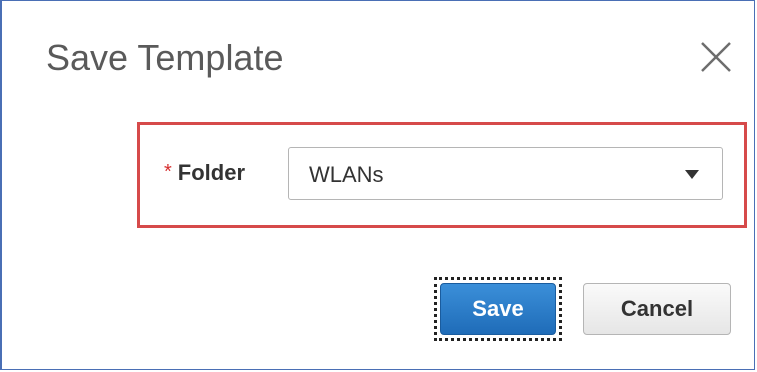 The height and width of the screenshot is (372, 757). I want to click on folder-label: * Folder, so click(204, 173).